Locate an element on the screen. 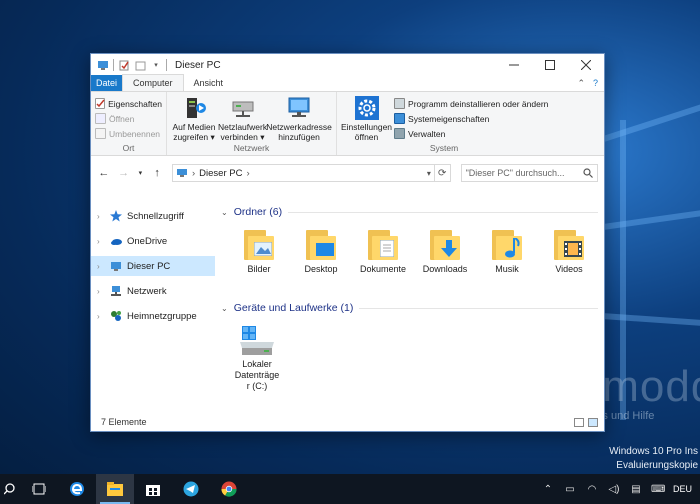  folder-videos: Videos is located at coordinates (569, 257).